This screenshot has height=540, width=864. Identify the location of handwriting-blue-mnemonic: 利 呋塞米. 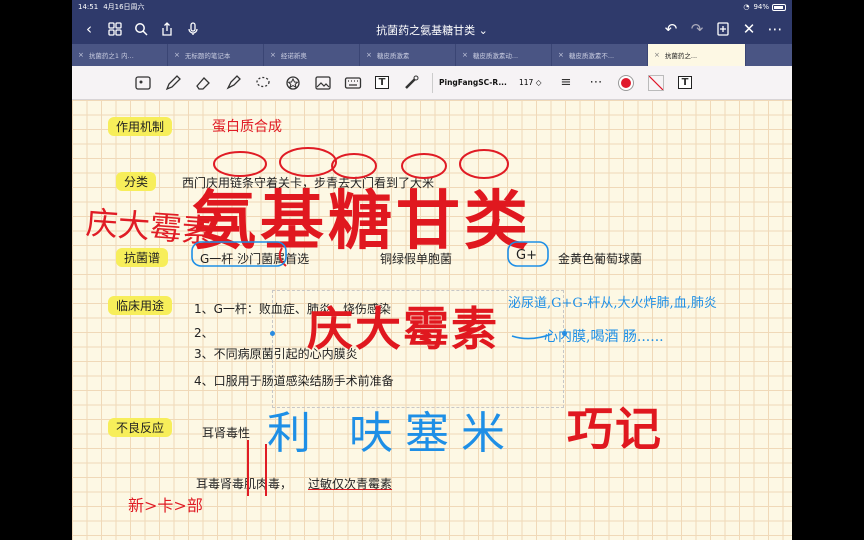
(392, 433).